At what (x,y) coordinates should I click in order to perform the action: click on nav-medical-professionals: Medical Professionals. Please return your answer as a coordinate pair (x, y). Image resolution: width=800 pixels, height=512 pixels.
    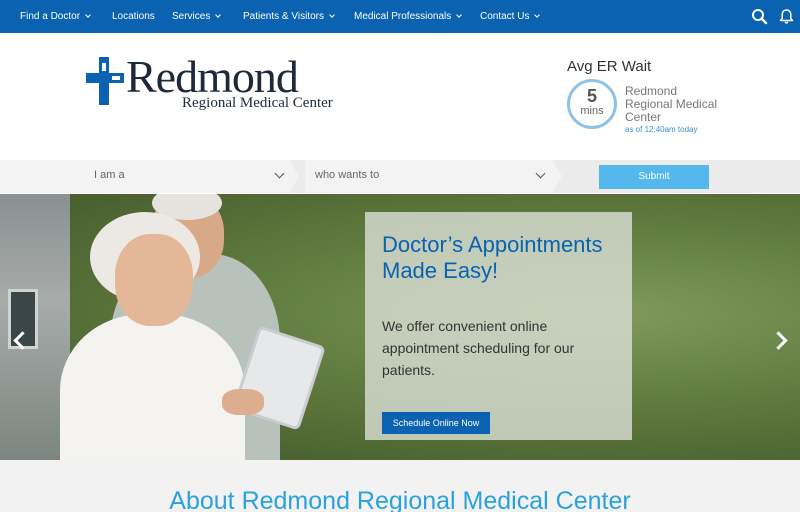
    Looking at the image, I should click on (408, 16).